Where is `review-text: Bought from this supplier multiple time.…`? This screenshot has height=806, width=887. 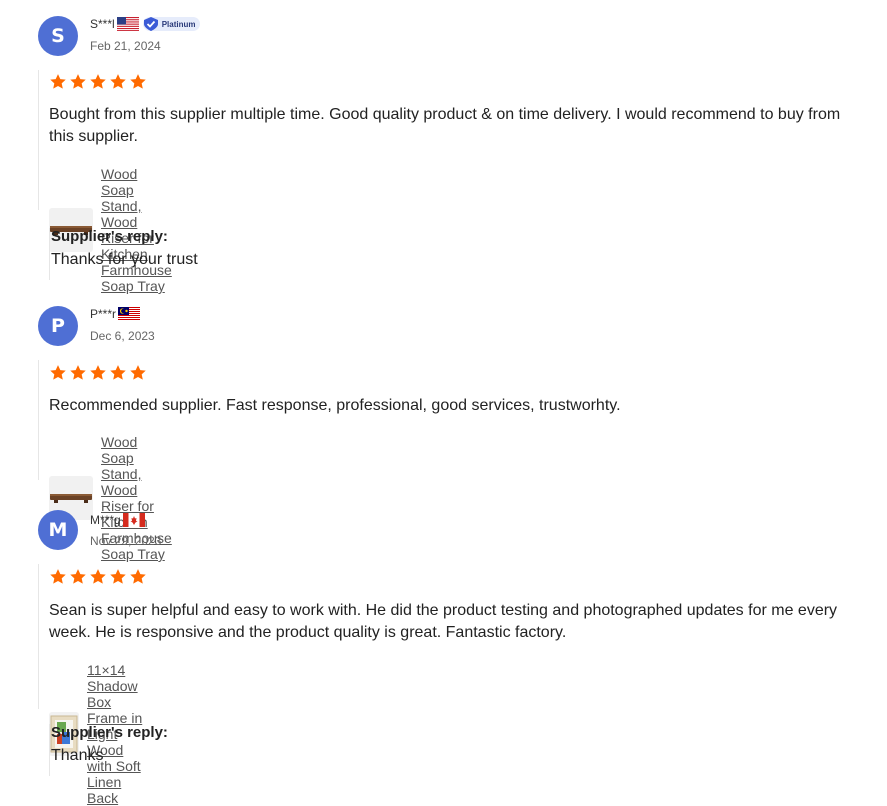 review-text: Bought from this supplier multiple time.… is located at coordinates (445, 125).